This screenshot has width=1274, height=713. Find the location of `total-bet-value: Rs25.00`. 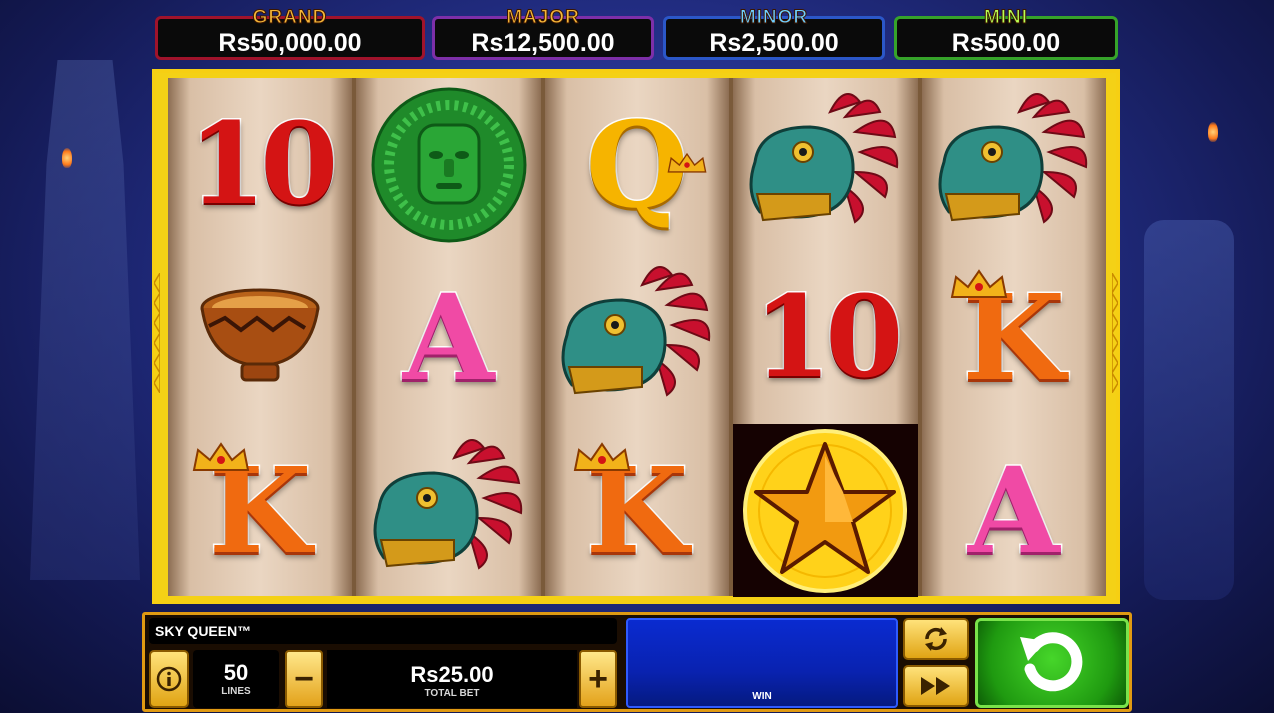

total-bet-value: Rs25.00 is located at coordinates (452, 674).